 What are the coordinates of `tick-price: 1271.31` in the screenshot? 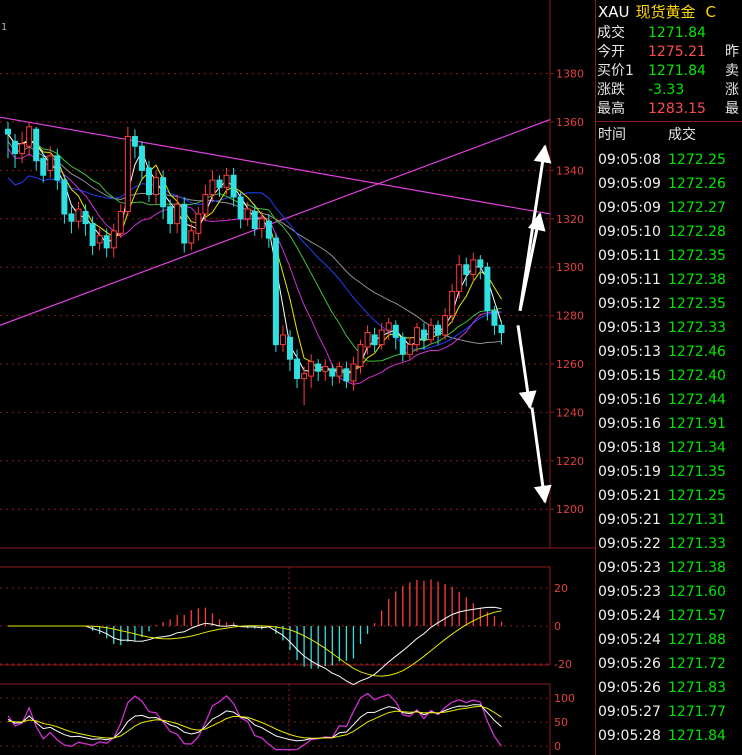 It's located at (697, 520).